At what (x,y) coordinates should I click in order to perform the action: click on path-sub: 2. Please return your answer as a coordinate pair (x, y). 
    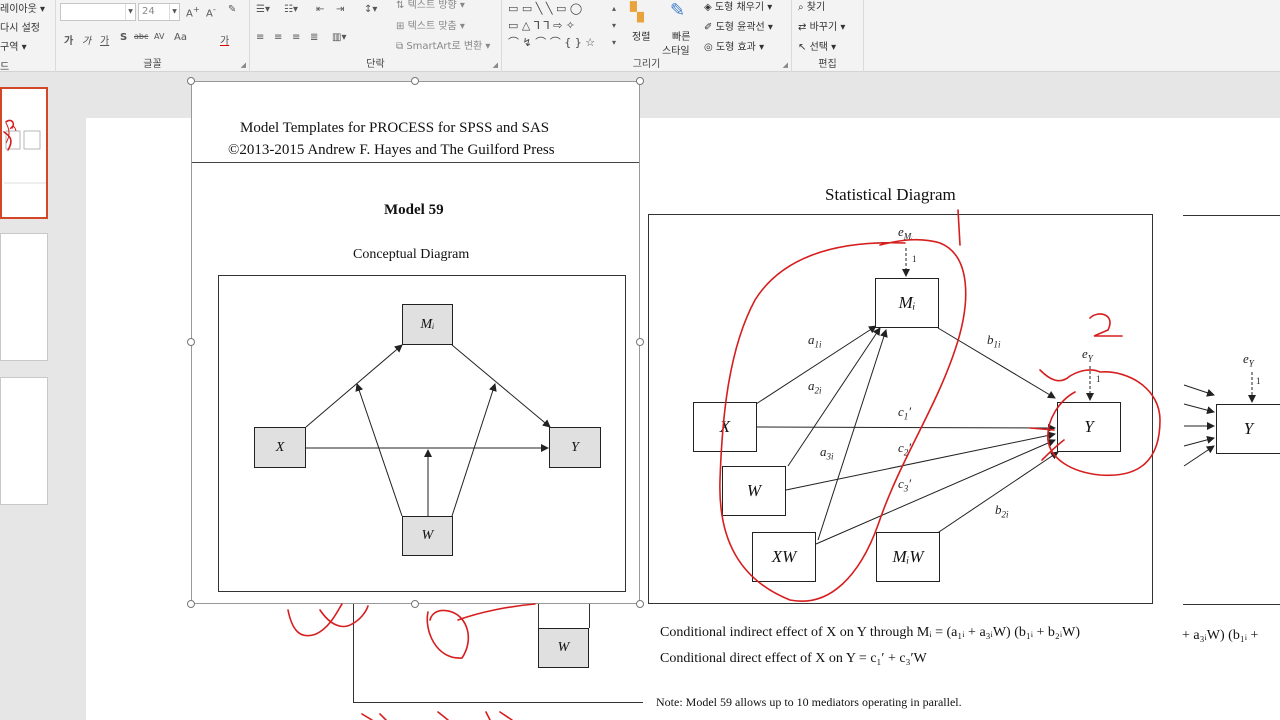
    Looking at the image, I should click on (906, 452).